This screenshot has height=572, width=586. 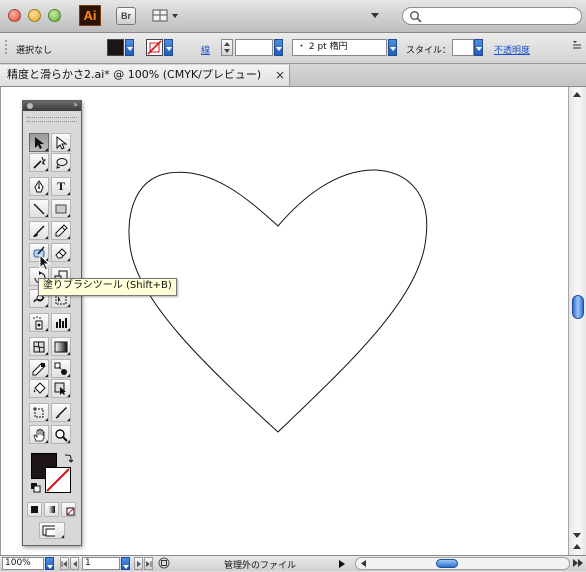 What do you see at coordinates (6, 47) in the screenshot?
I see `panel-grip-icon` at bounding box center [6, 47].